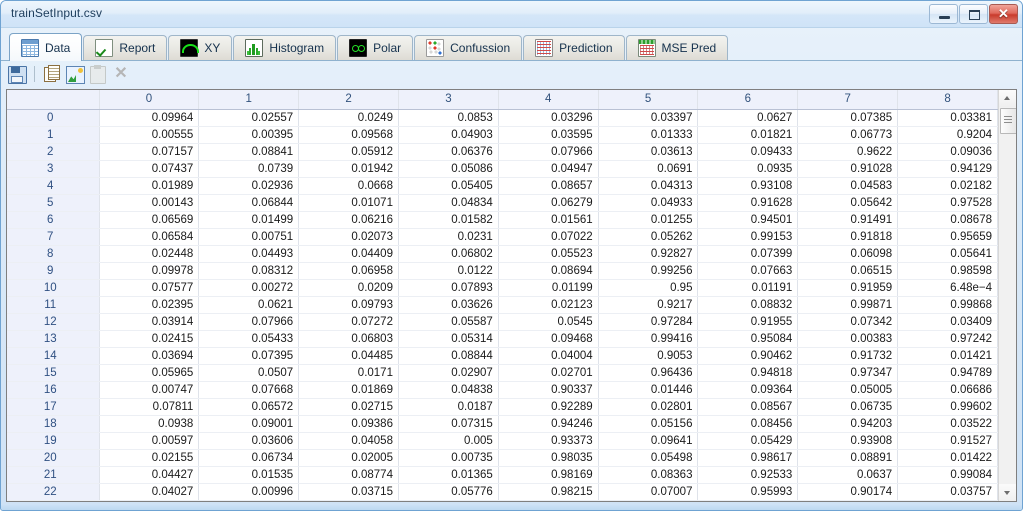 Image resolution: width=1023 pixels, height=511 pixels. What do you see at coordinates (947, 237) in the screenshot?
I see `table-cell: 0.95659` at bounding box center [947, 237].